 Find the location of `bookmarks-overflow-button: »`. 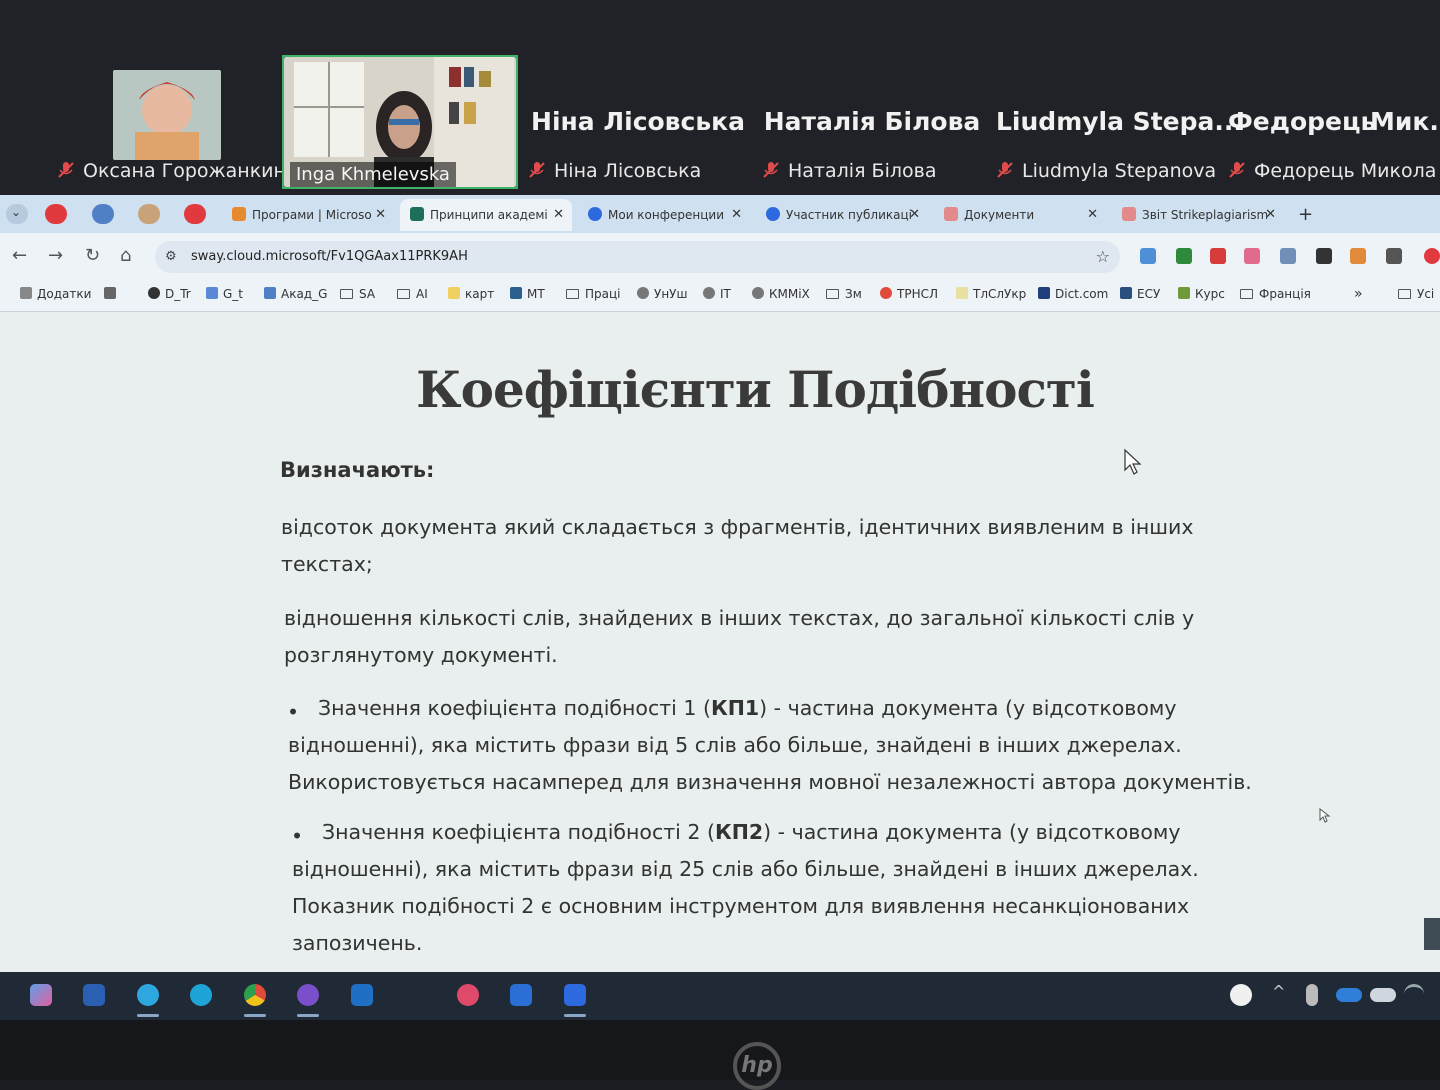

bookmarks-overflow-button: » is located at coordinates (1358, 294).